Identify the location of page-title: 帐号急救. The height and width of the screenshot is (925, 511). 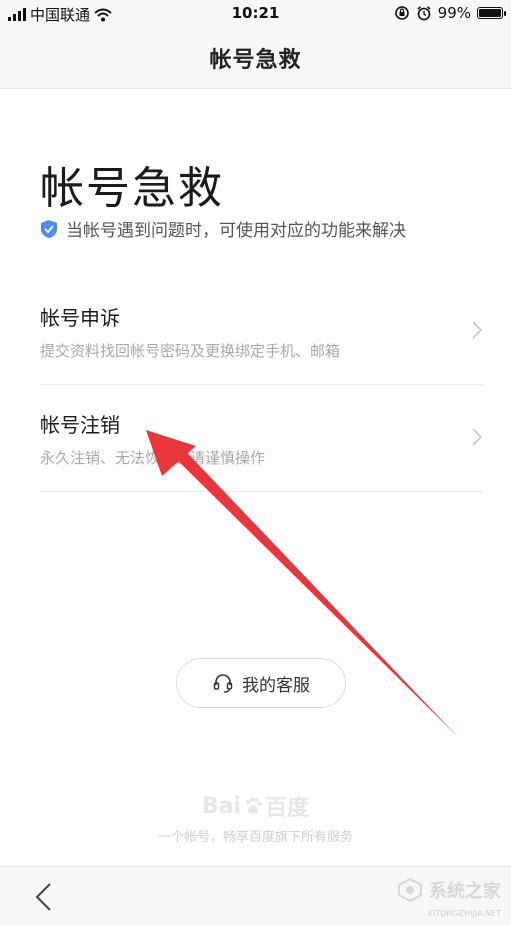
(132, 188).